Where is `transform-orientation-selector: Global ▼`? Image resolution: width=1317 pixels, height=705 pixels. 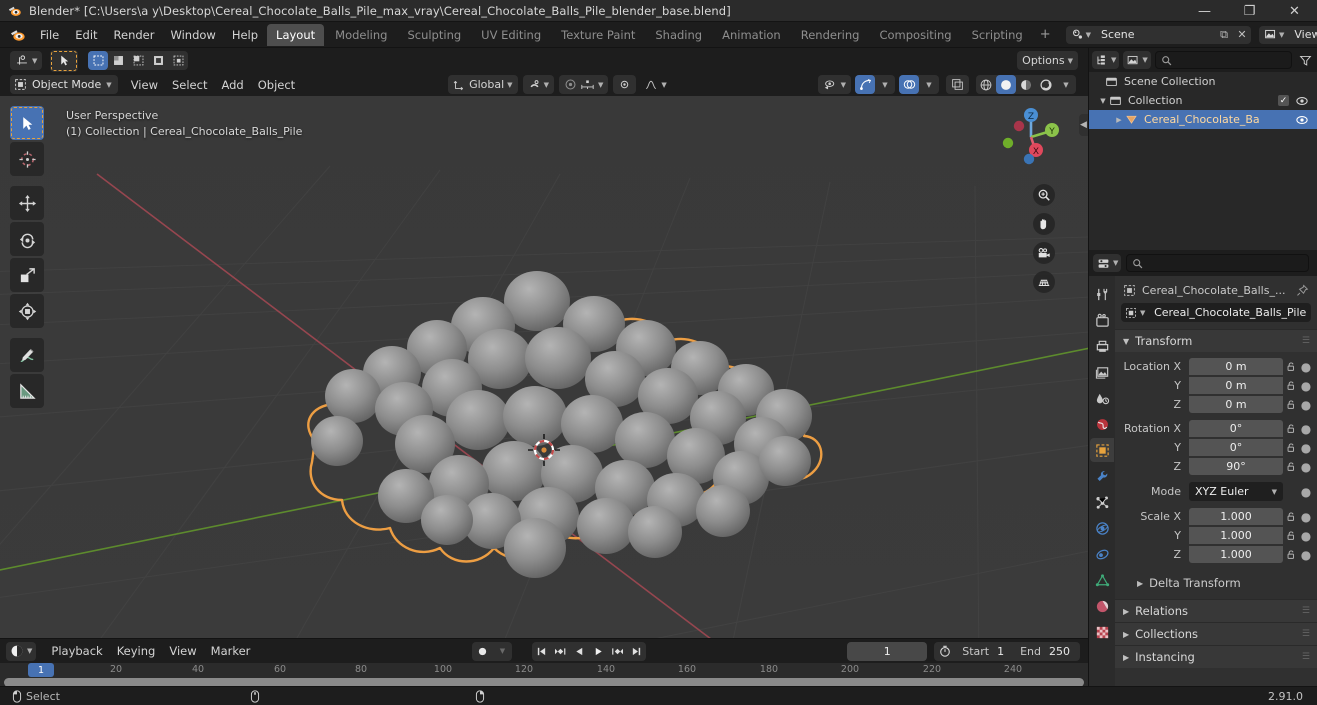 transform-orientation-selector: Global ▼ is located at coordinates (483, 84).